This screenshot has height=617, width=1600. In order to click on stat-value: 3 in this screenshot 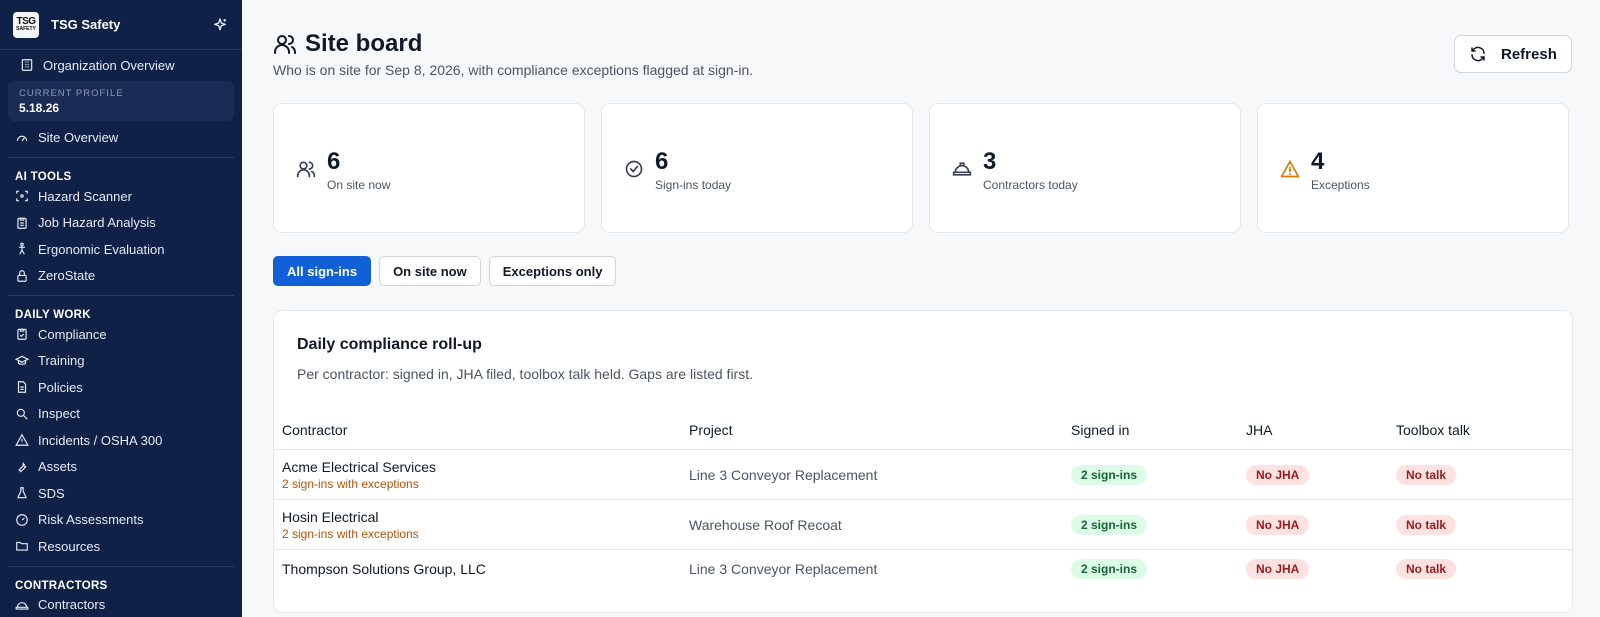, I will do `click(990, 161)`.